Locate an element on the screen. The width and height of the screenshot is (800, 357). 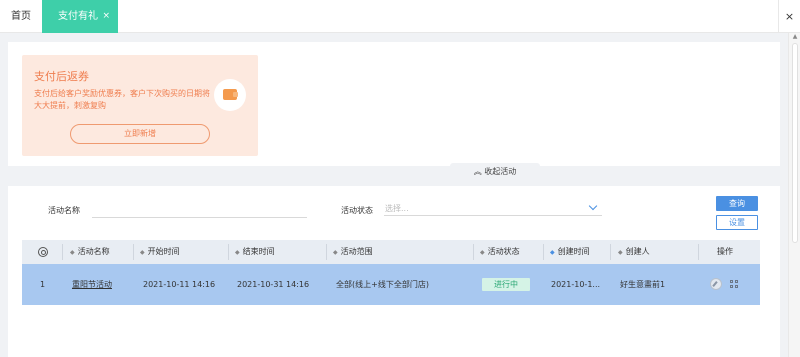
chevron-up-icon: ︽ is located at coordinates (477, 171).